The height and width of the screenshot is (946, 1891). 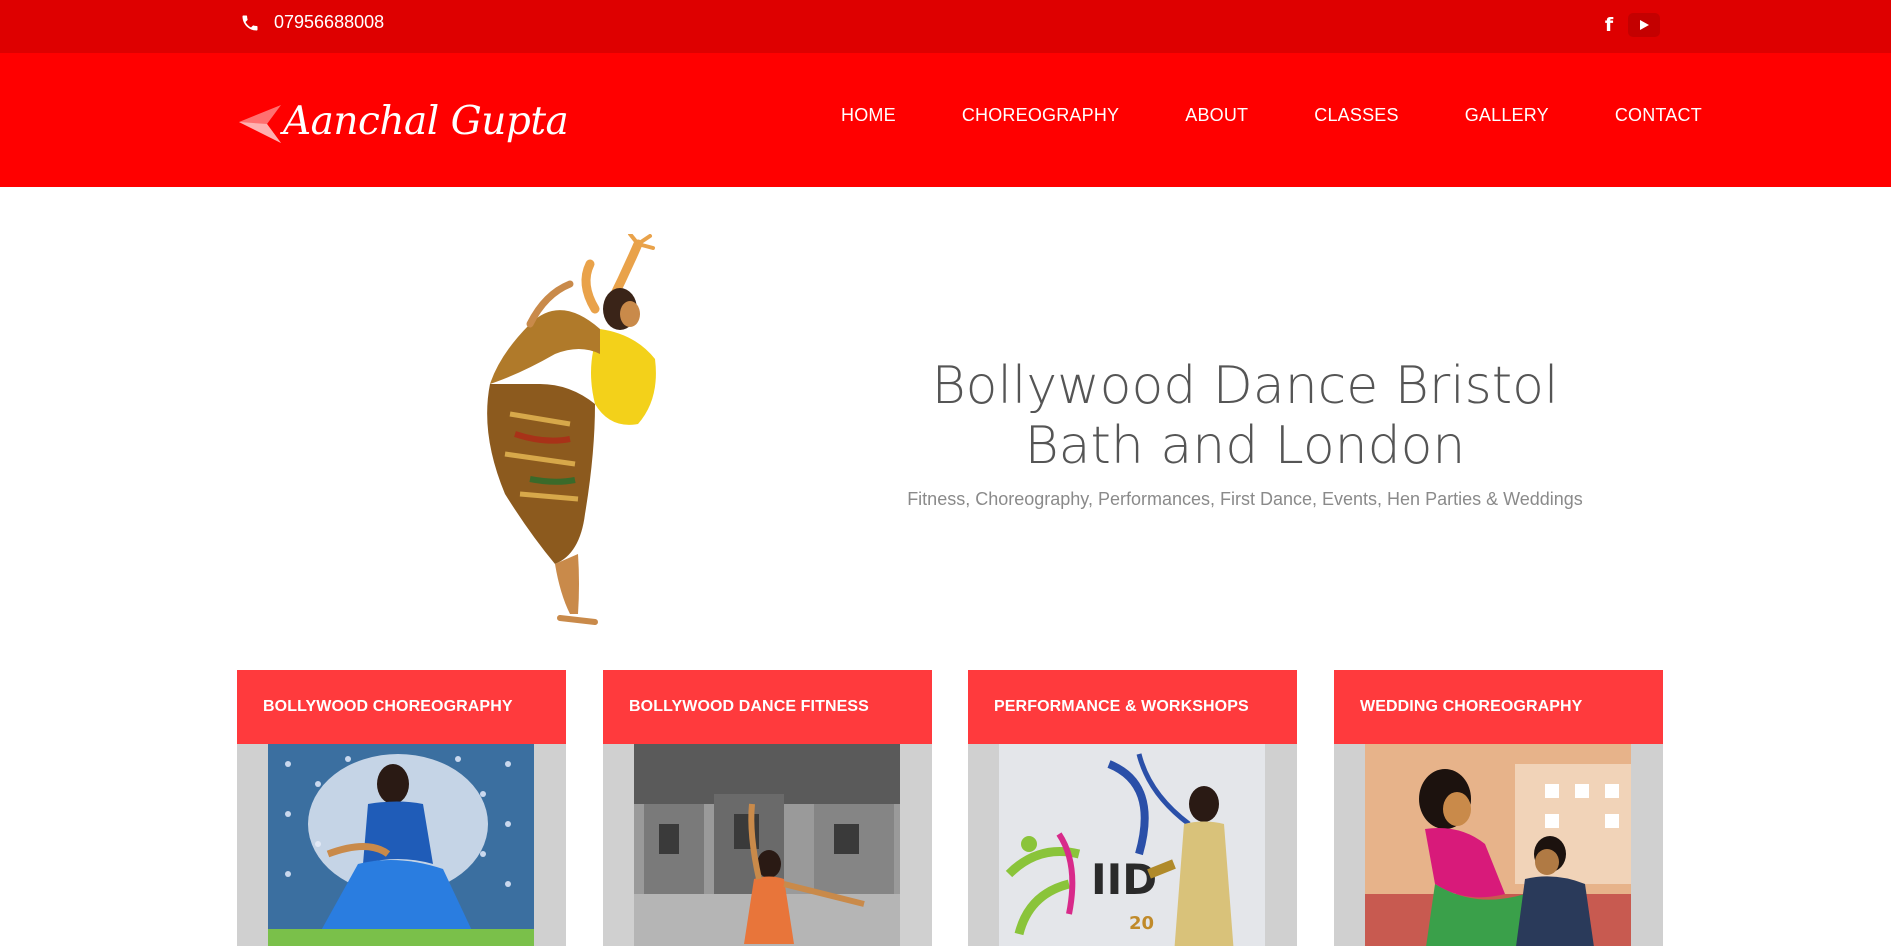 What do you see at coordinates (571, 429) in the screenshot?
I see `hero-dancer-image` at bounding box center [571, 429].